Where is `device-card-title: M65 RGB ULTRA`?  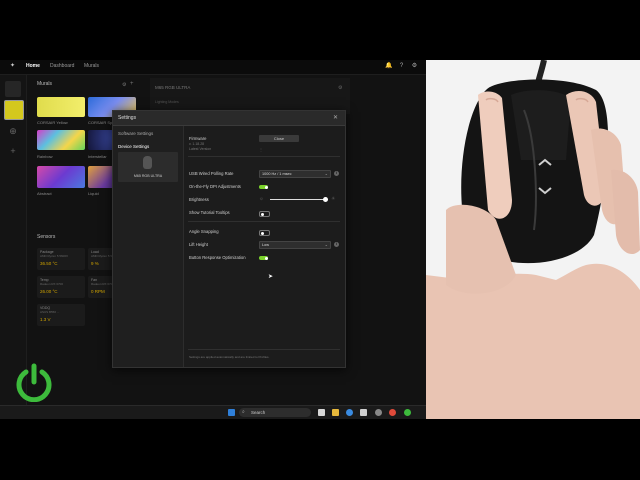 device-card-title: M65 RGB ULTRA is located at coordinates (173, 87).